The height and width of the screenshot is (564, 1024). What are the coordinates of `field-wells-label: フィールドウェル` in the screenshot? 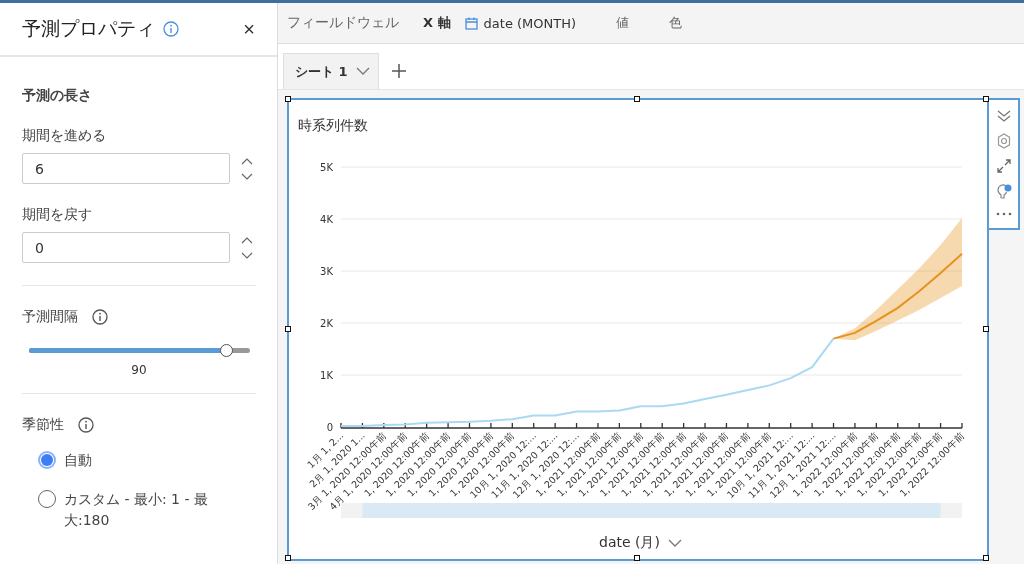 It's located at (343, 23).